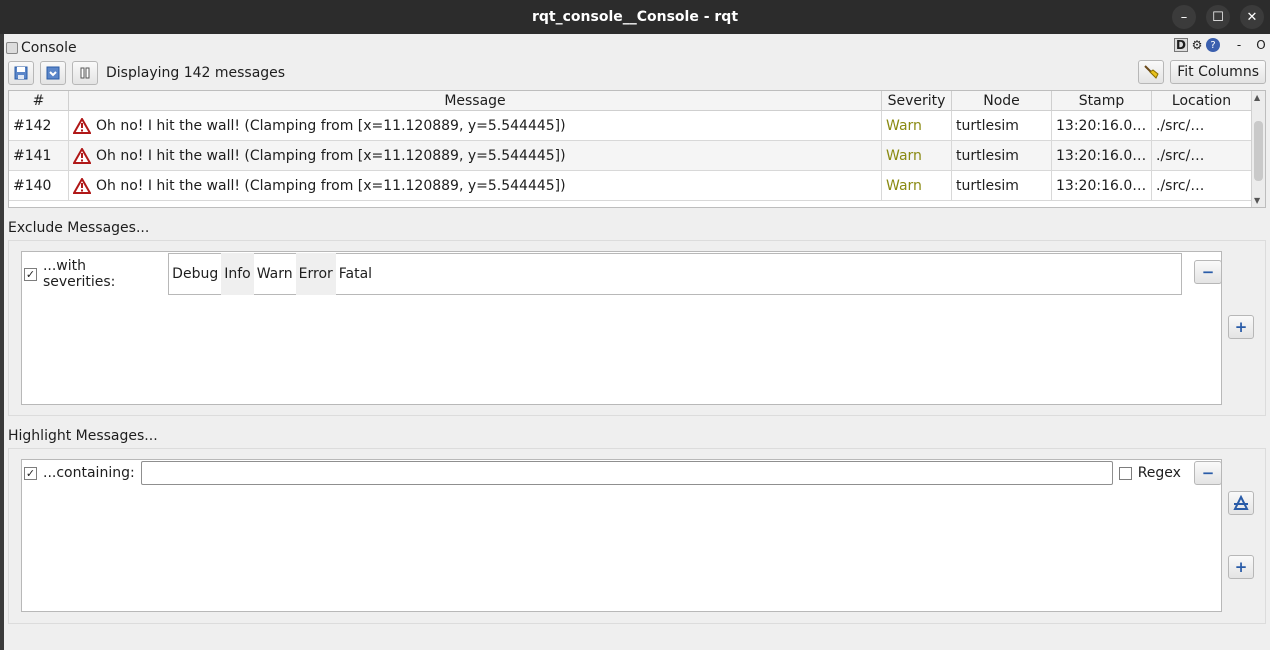 Image resolution: width=1270 pixels, height=650 pixels. I want to click on save-button, so click(21, 73).